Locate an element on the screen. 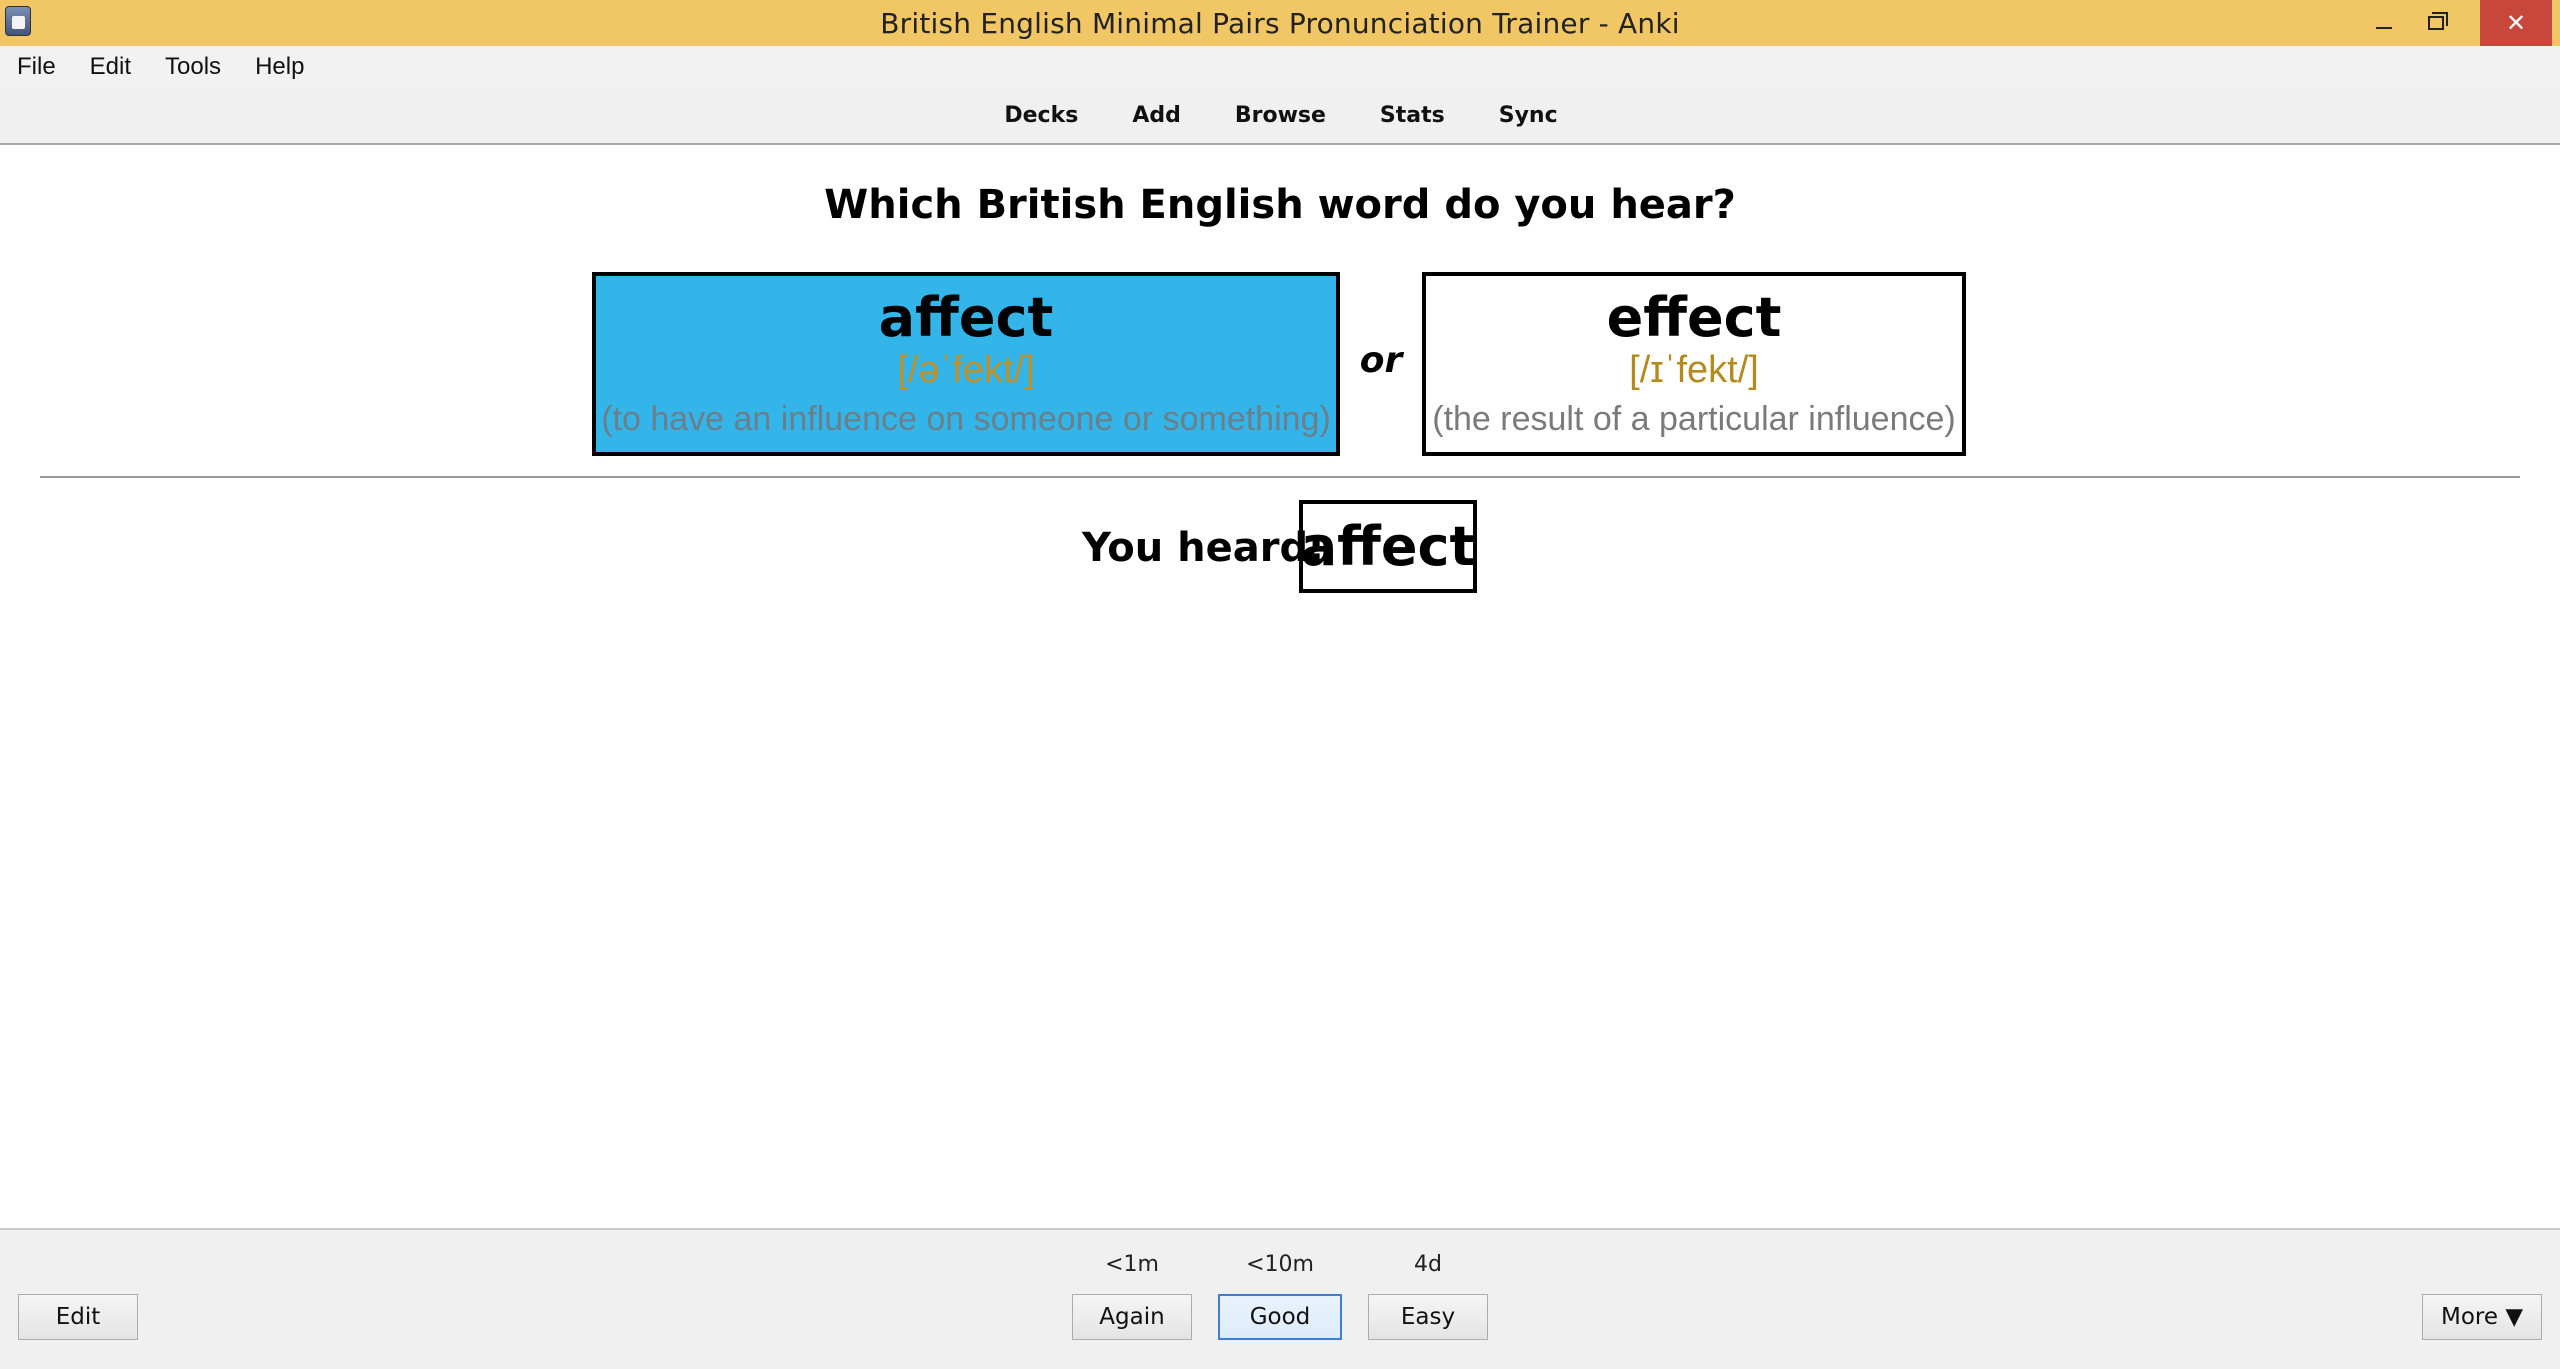 This screenshot has width=2560, height=1369. review-bottom-bar: Edit <1m <10m 4d Again Good Easy More ▼ is located at coordinates (1280, 1298).